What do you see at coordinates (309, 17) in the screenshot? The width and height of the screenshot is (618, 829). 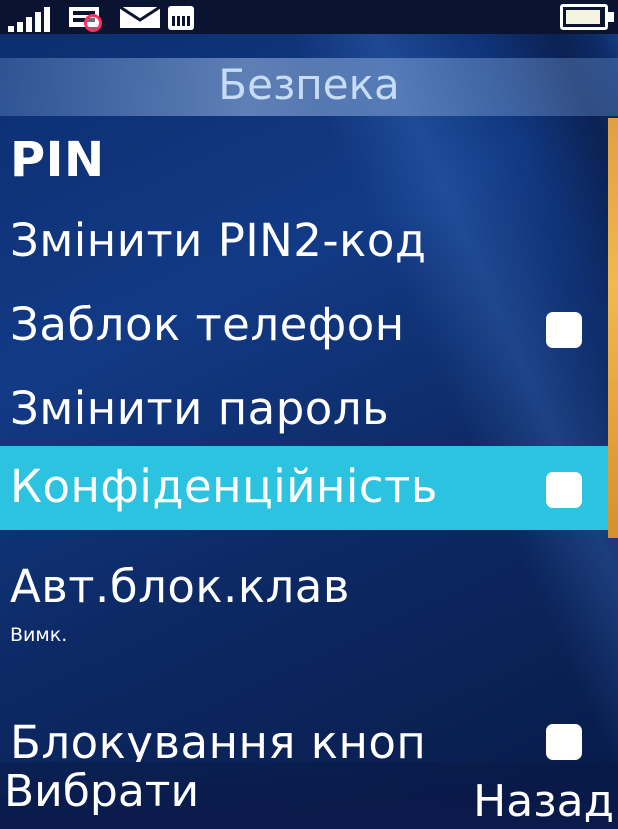 I see `status-bar` at bounding box center [309, 17].